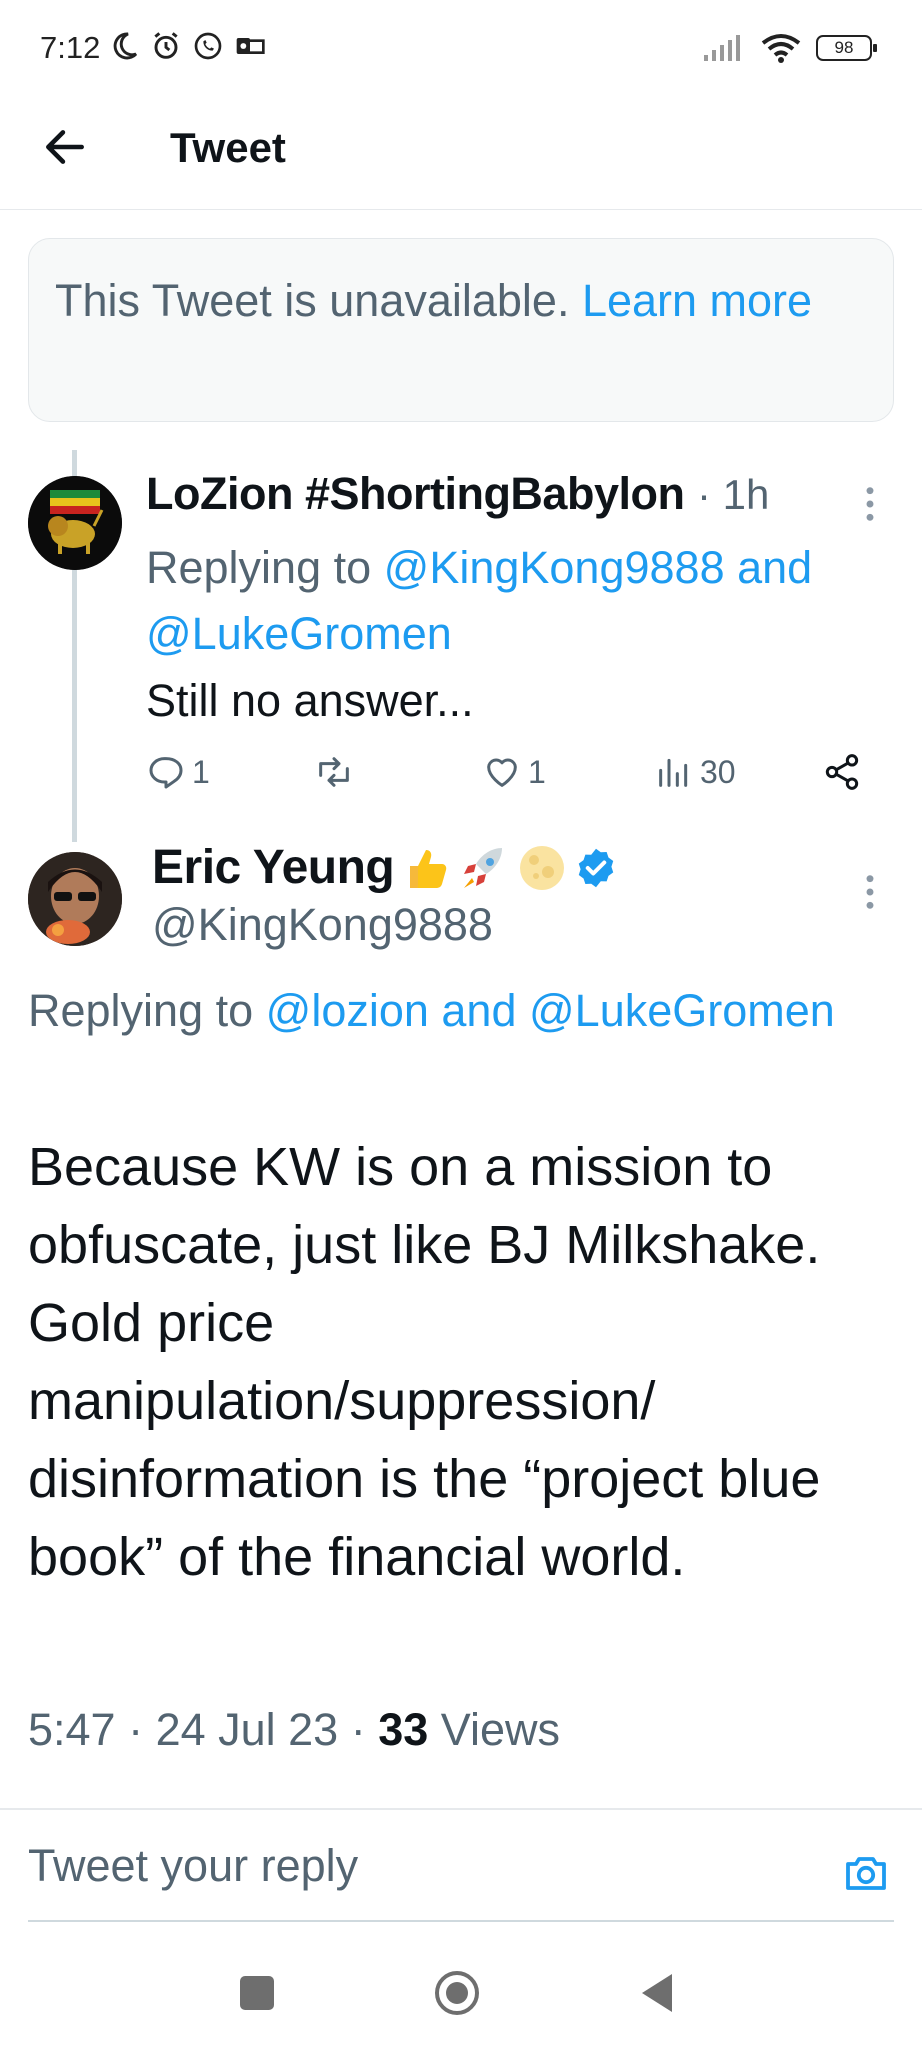 Image resolution: width=922 pixels, height=2048 pixels. I want to click on nav-back-button, so click(658, 1993).